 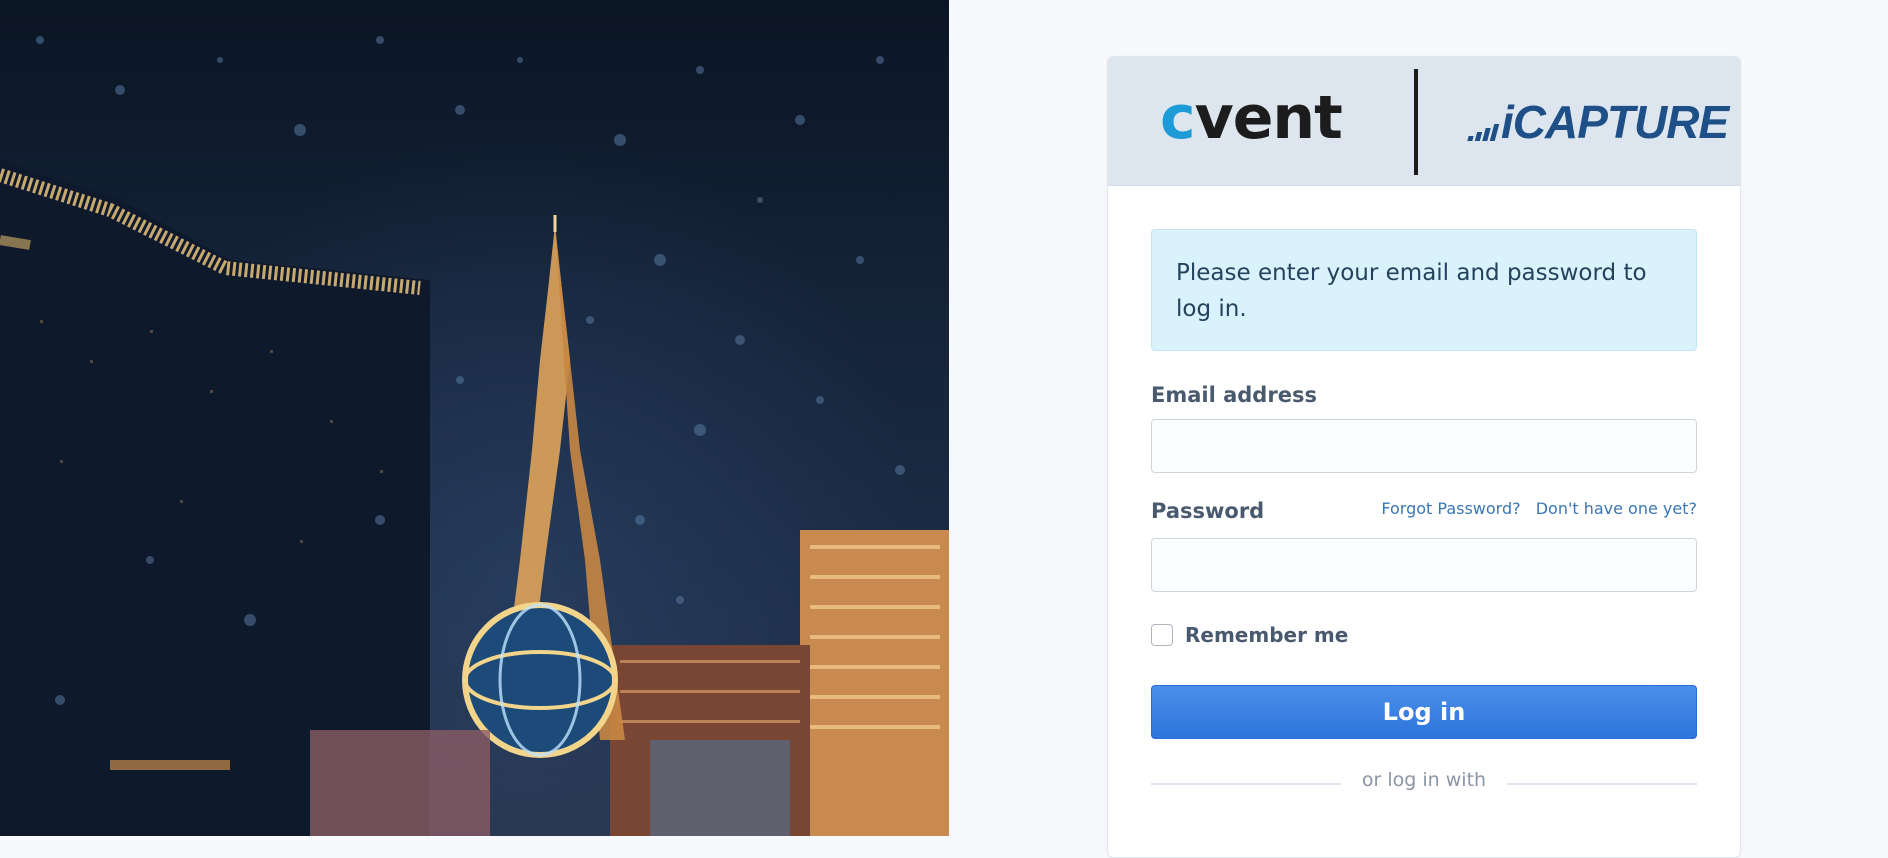 I want to click on password-label: Password, so click(x=1208, y=511).